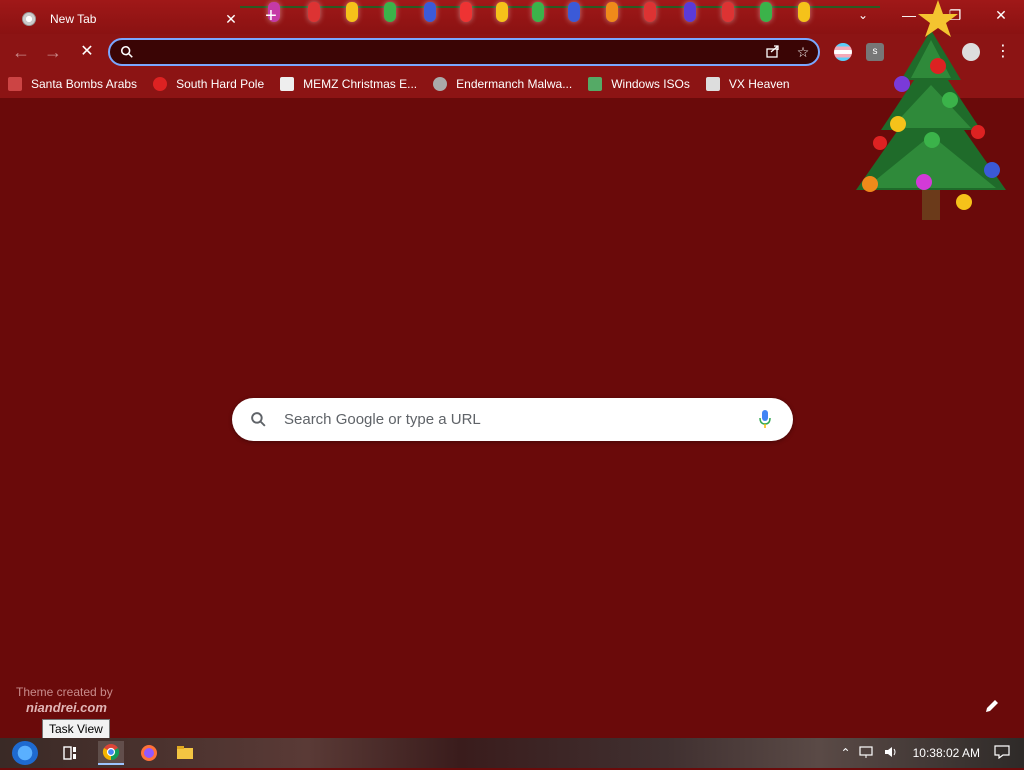 This screenshot has width=1024, height=770. I want to click on tree-bookmark-icon, so click(595, 84).